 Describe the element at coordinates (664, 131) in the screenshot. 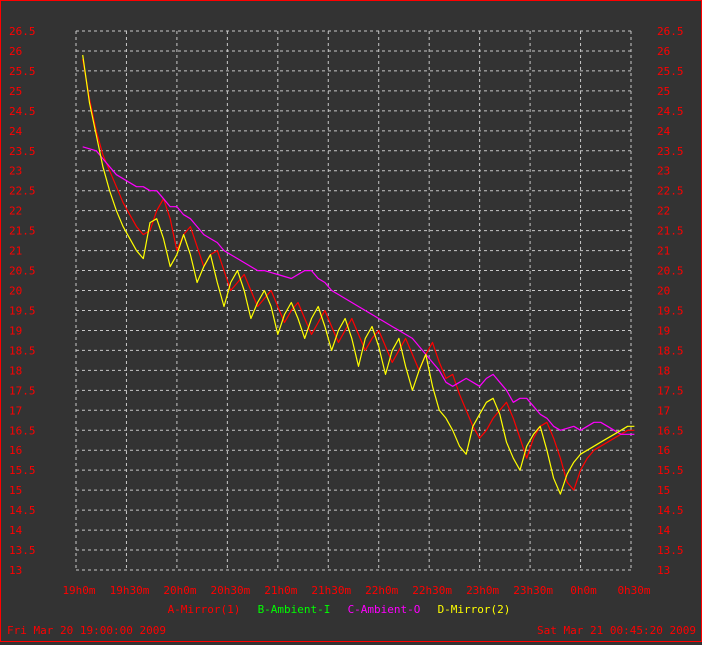

I see `y-tick-label-right: 24` at that location.